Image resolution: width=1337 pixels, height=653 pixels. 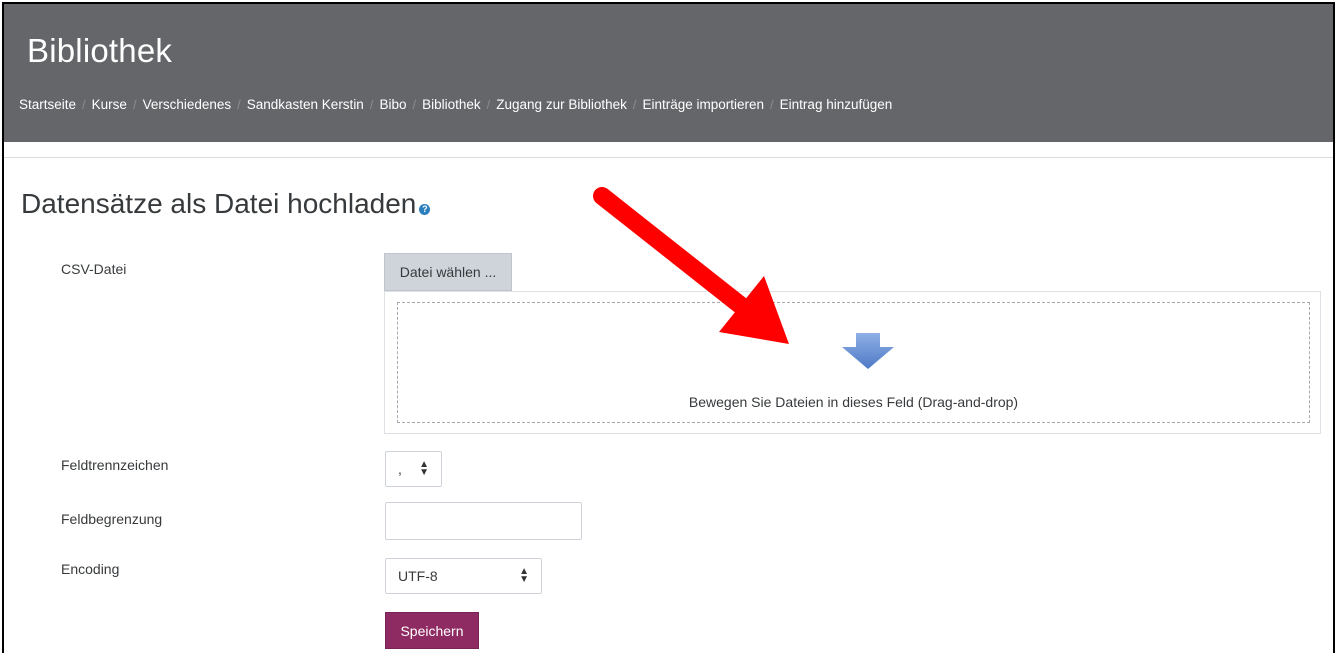 What do you see at coordinates (99, 51) in the screenshot?
I see `site-title: Bibliothek` at bounding box center [99, 51].